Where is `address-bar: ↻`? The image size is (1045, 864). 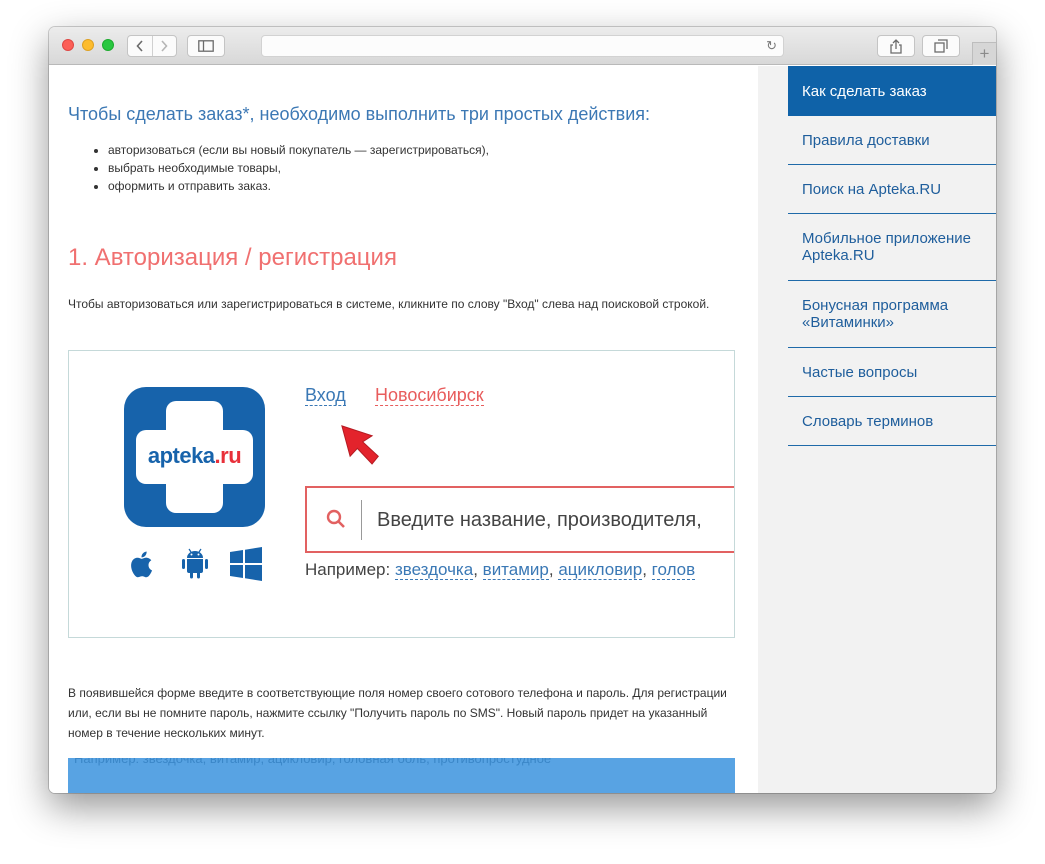 address-bar: ↻ is located at coordinates (522, 46).